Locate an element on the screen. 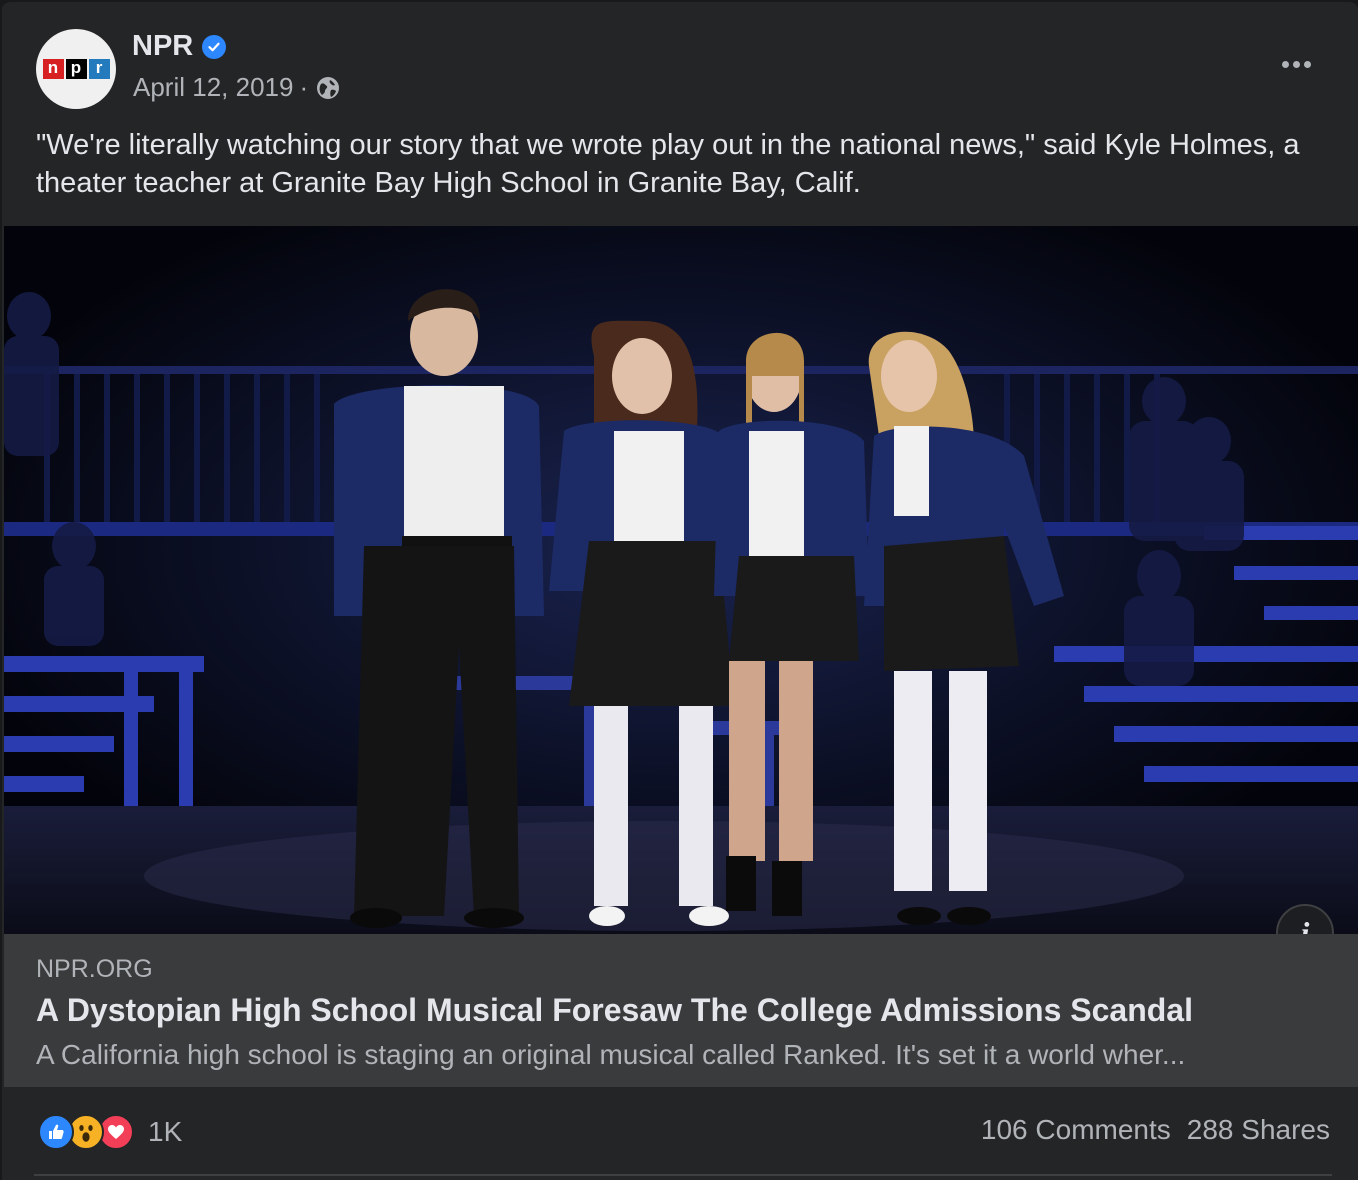 This screenshot has width=1358, height=1180. more-options-icon is located at coordinates (1296, 64).